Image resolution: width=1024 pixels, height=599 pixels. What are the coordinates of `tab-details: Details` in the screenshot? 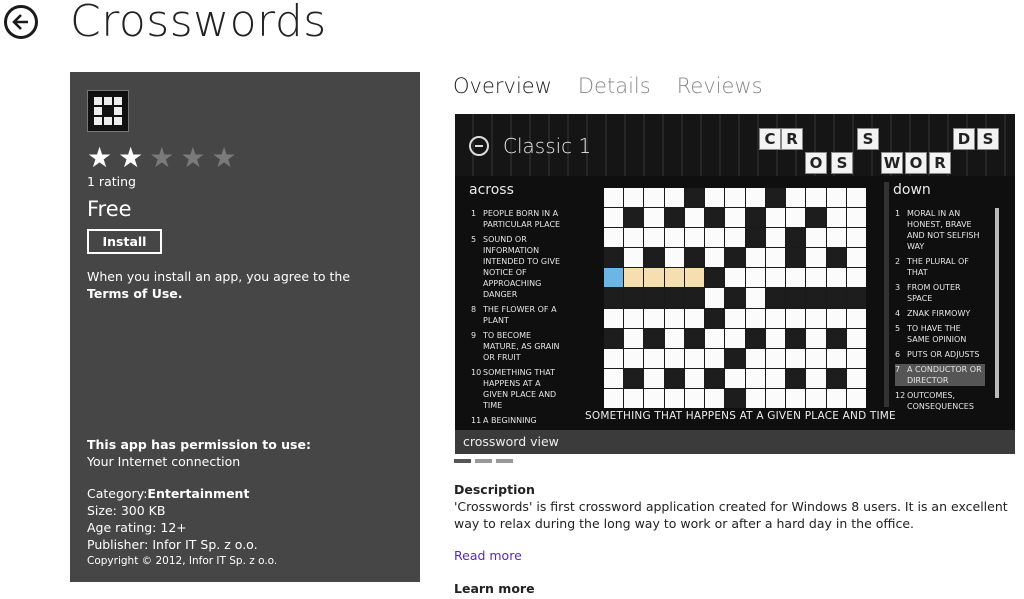 It's located at (614, 86).